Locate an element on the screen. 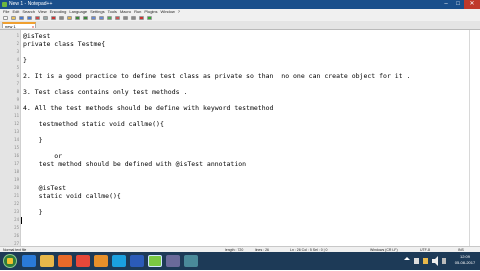  code-line: private class Testme{ is located at coordinates (64, 44).